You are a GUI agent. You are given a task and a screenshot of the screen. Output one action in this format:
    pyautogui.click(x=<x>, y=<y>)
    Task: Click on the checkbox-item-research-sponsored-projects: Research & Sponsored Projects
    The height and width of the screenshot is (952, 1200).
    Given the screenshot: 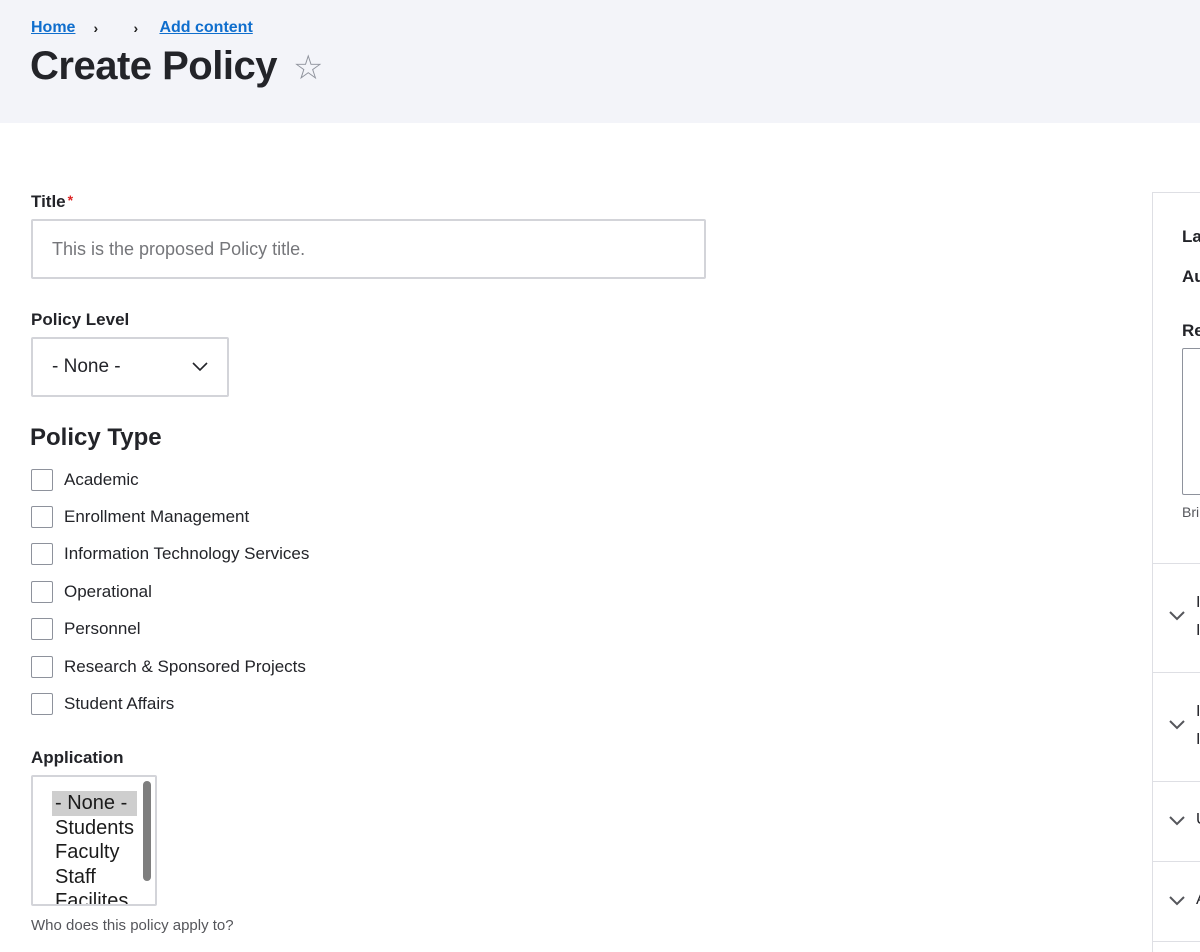 What is the action you would take?
    pyautogui.click(x=170, y=666)
    